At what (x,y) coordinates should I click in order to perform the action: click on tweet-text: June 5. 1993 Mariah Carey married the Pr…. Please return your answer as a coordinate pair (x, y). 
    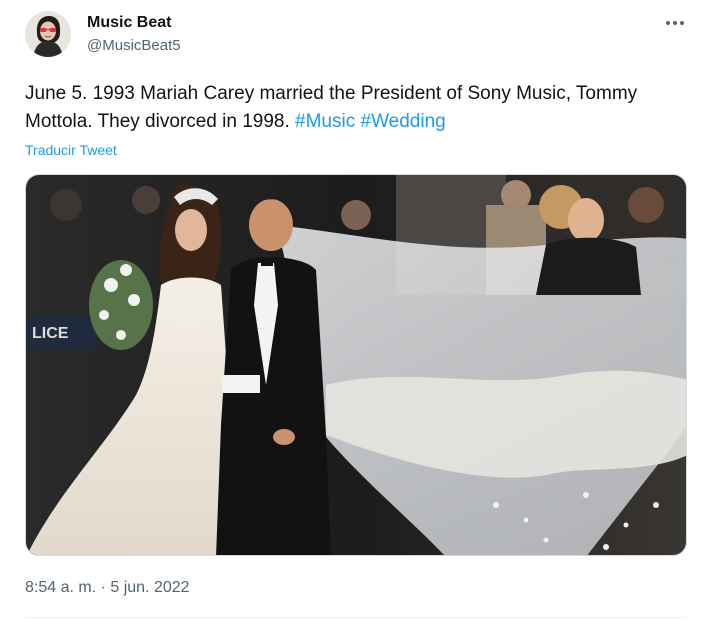
    Looking at the image, I should click on (355, 108).